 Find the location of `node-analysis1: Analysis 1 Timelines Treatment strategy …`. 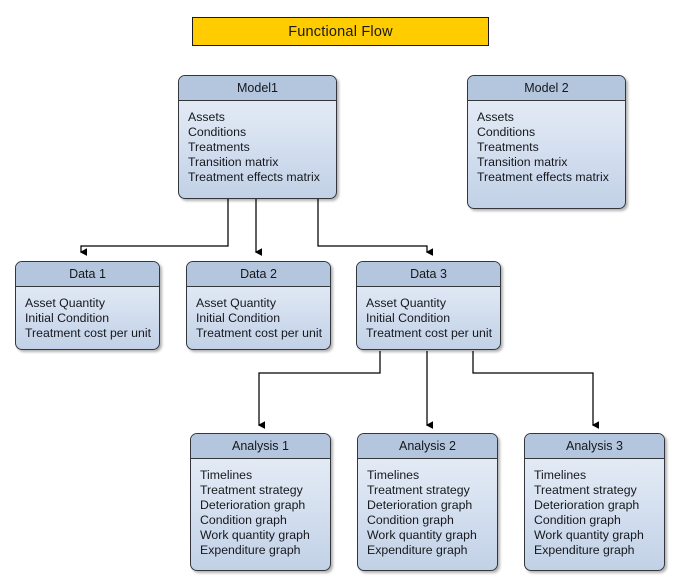

node-analysis1: Analysis 1 Timelines Treatment strategy … is located at coordinates (260, 502).